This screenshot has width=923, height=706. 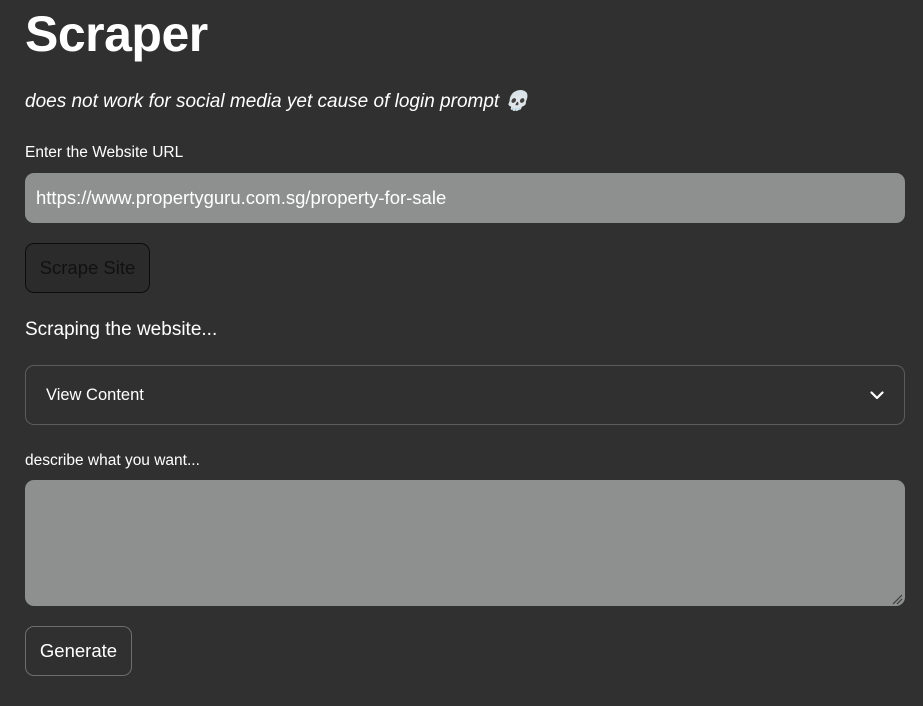 I want to click on url-field-label: Enter the Website URL, so click(x=104, y=152).